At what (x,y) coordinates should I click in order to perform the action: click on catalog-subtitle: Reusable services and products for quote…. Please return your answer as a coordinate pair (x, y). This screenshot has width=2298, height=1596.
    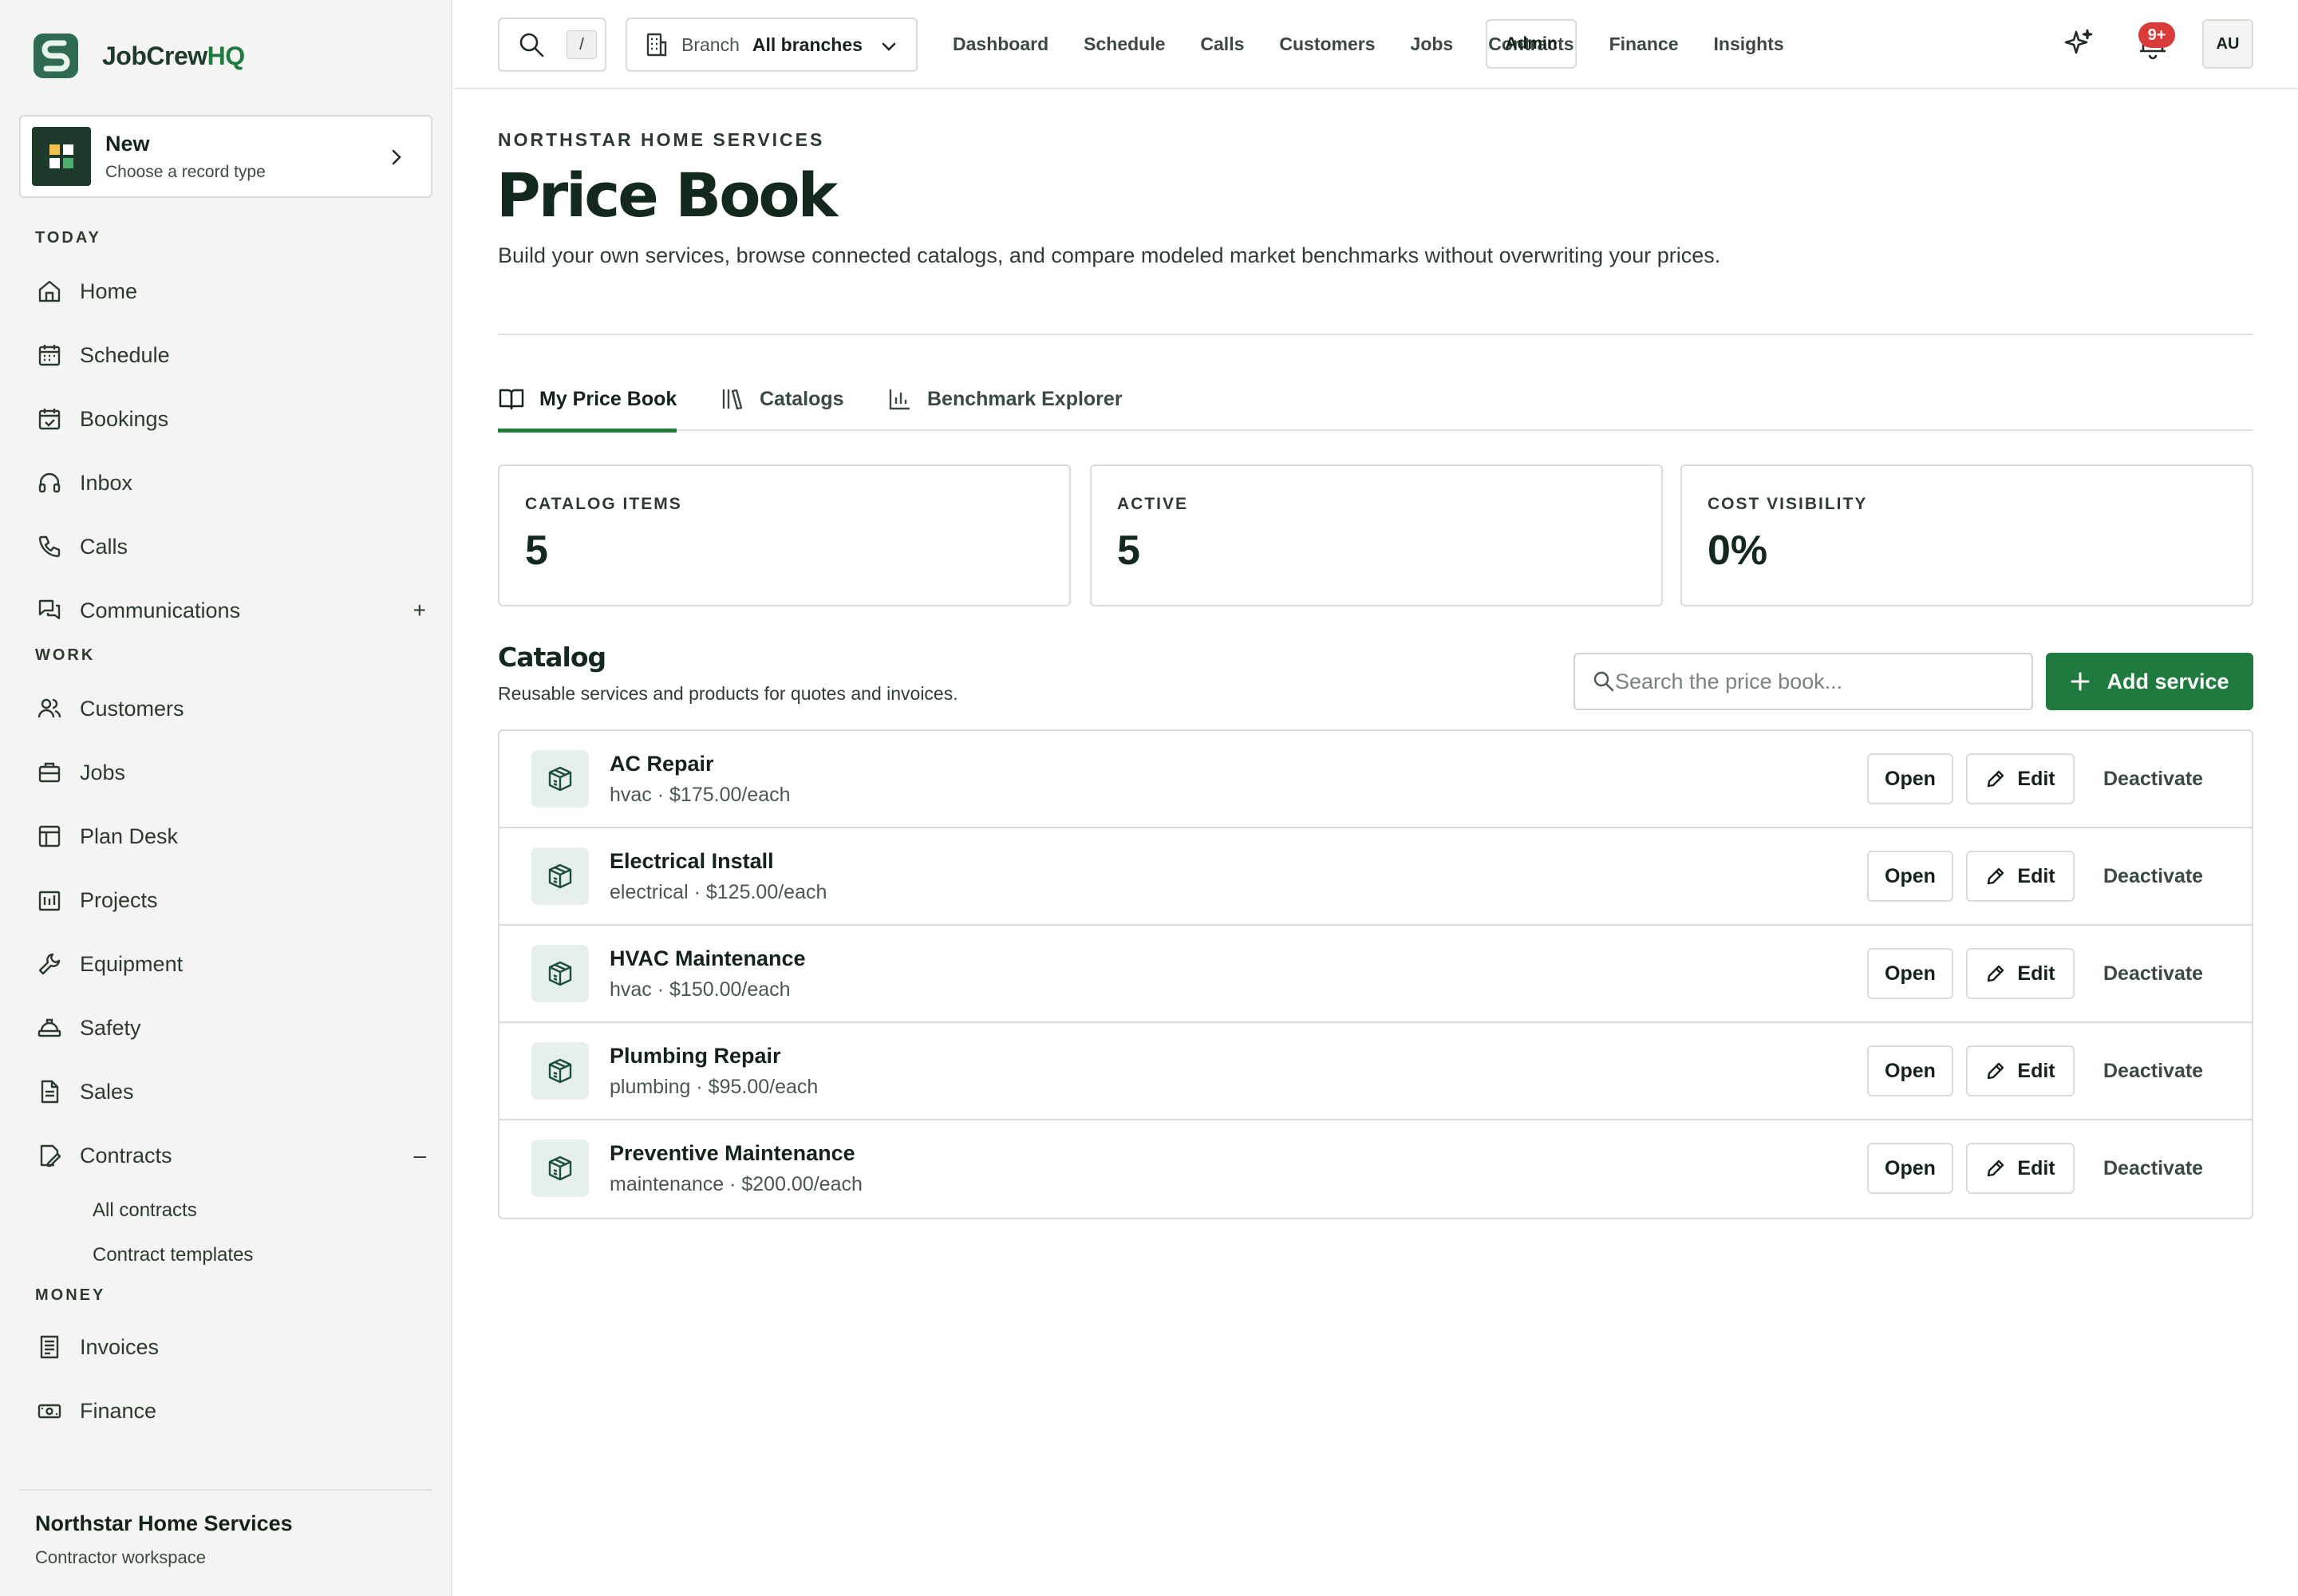
    Looking at the image, I should click on (728, 693).